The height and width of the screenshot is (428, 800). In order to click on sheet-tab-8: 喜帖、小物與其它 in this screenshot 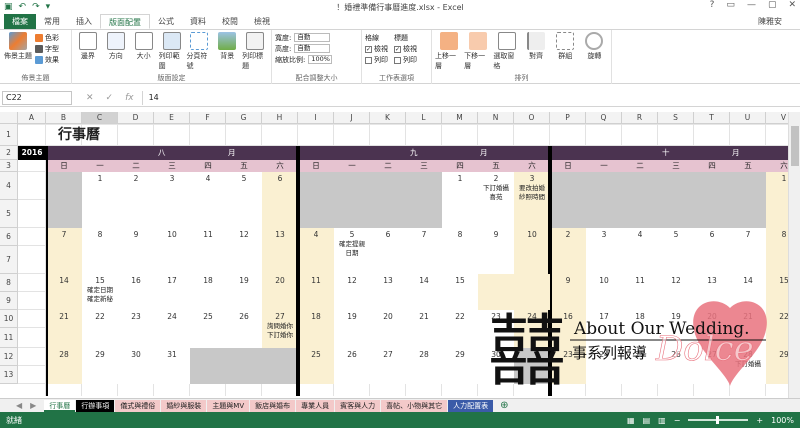, I will do `click(414, 405)`.